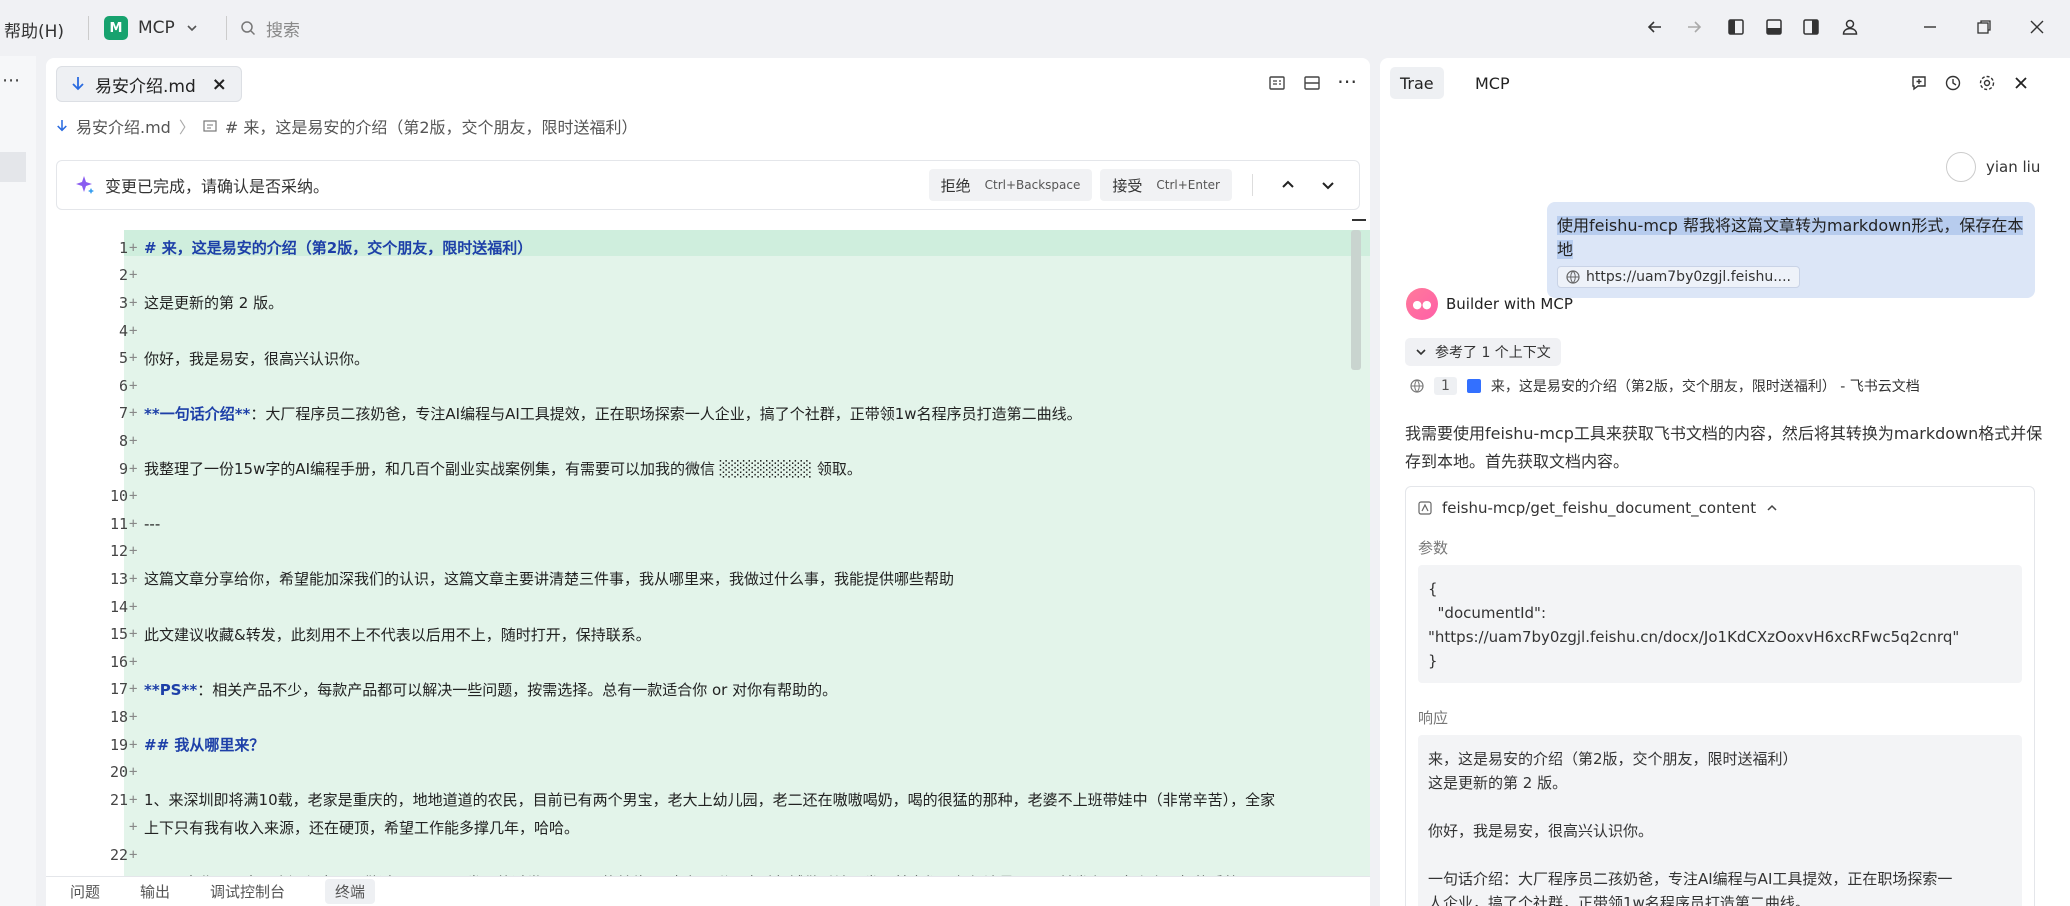 Image resolution: width=2070 pixels, height=906 pixels. Describe the element at coordinates (95, 331) in the screenshot. I see `code-line: 4 +` at that location.